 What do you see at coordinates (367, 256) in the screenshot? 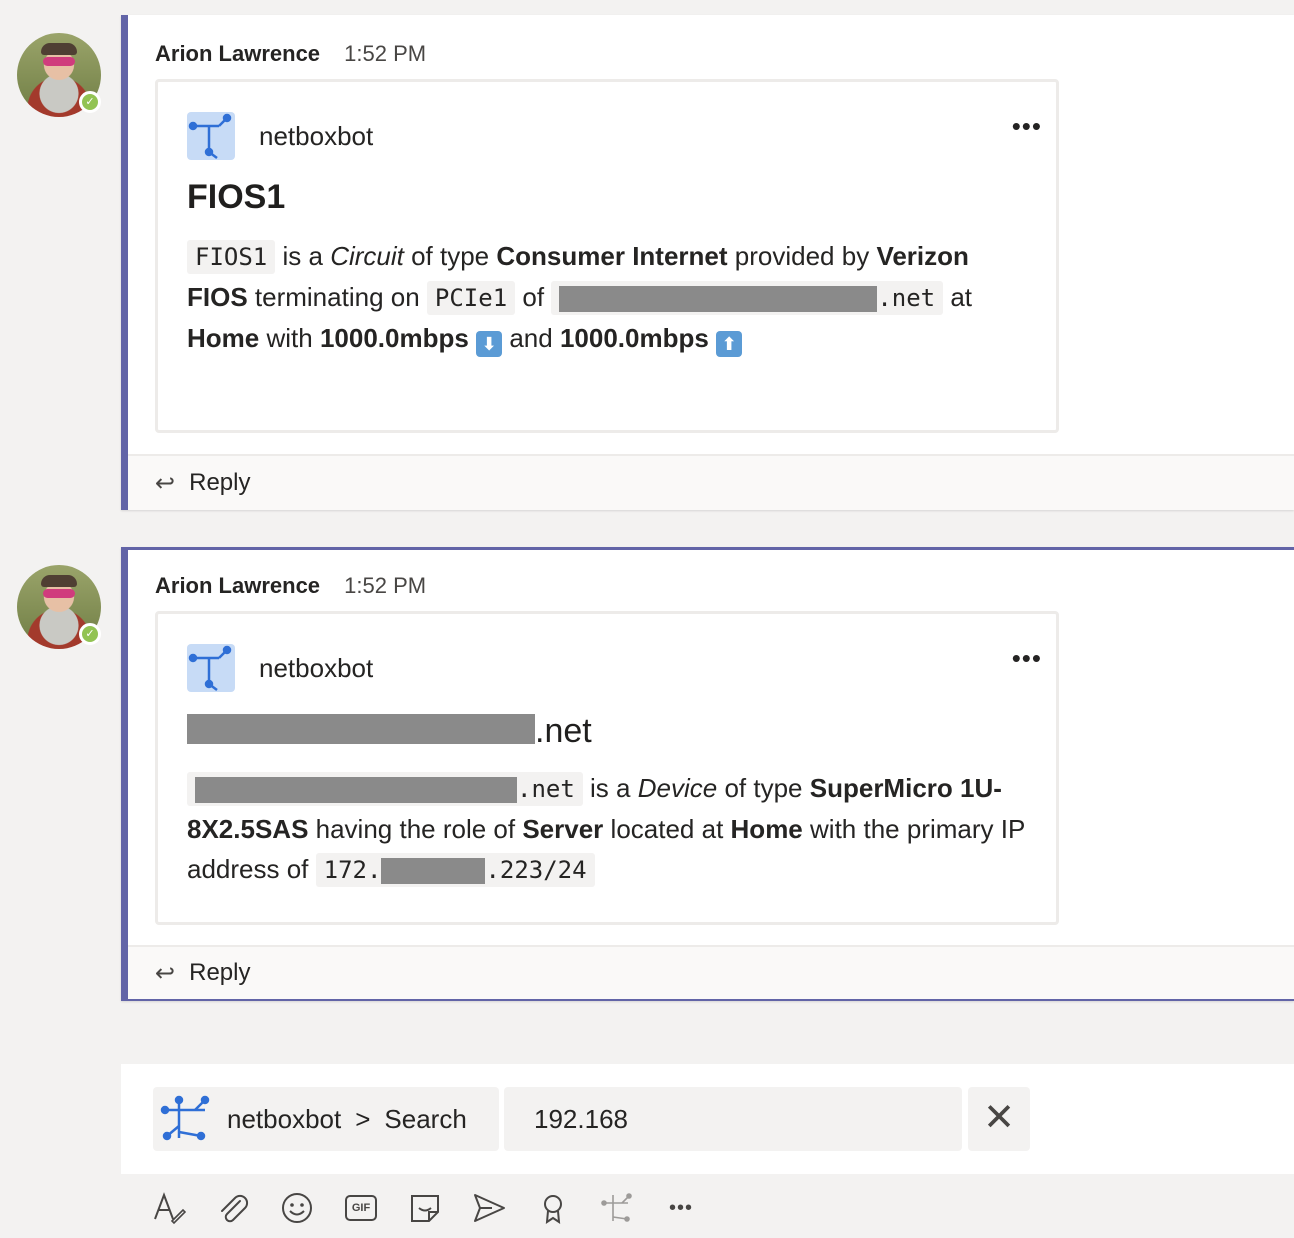
I see `object-type: Circuit` at bounding box center [367, 256].